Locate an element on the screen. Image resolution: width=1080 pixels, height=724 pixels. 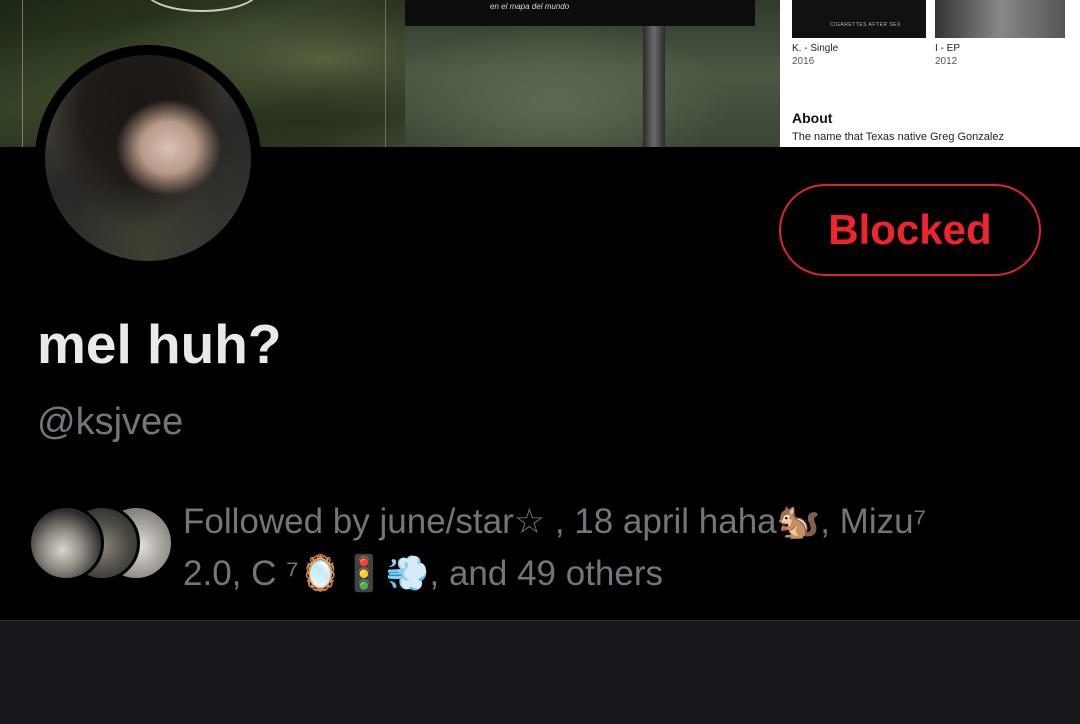
followers-you-know-facepile is located at coordinates (101, 544).